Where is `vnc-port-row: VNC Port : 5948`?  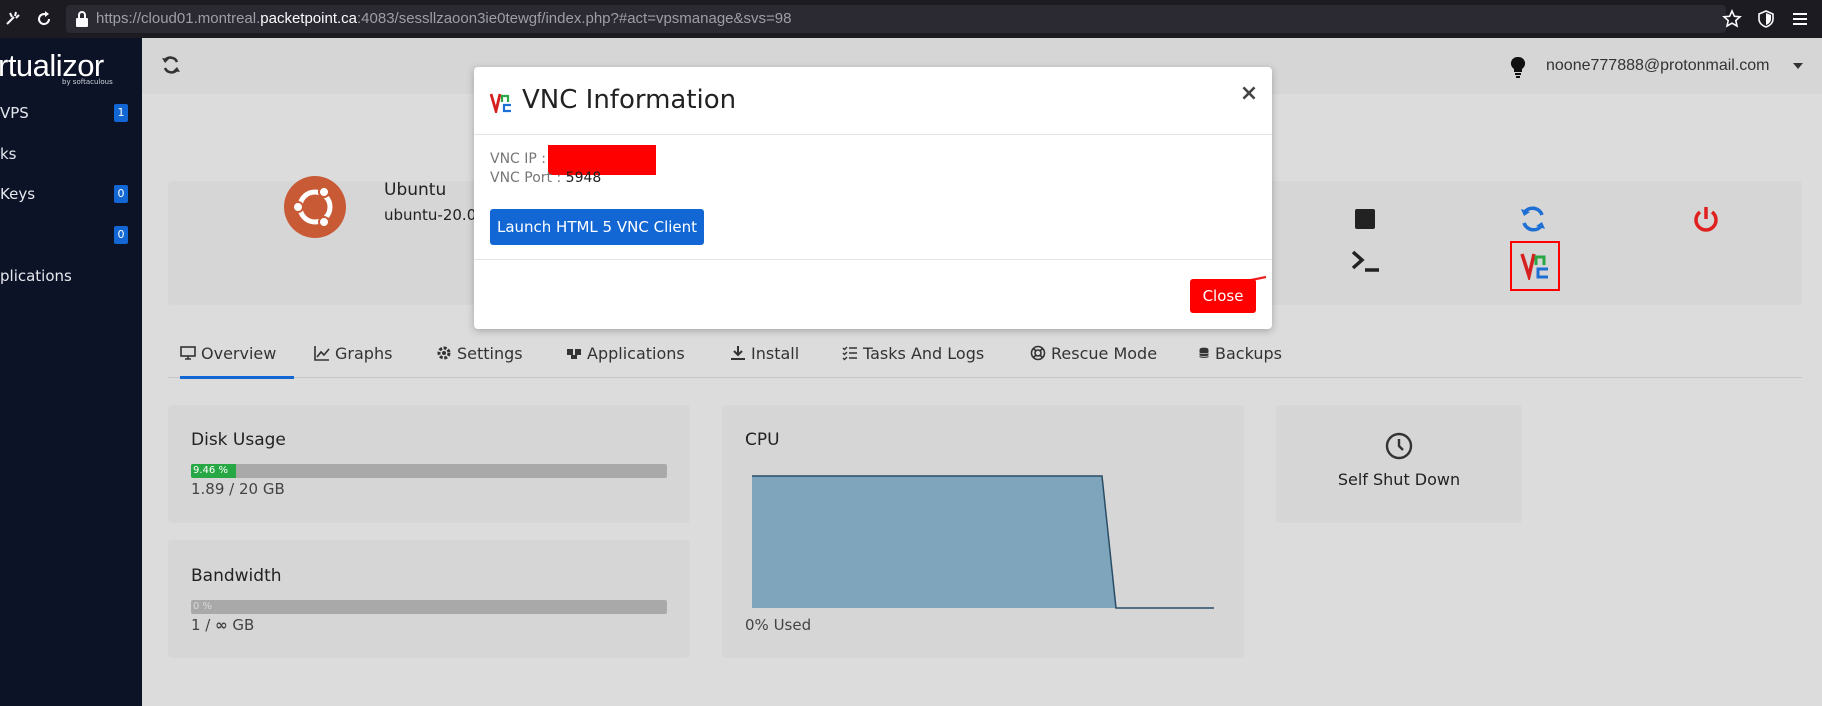 vnc-port-row: VNC Port : 5948 is located at coordinates (545, 178).